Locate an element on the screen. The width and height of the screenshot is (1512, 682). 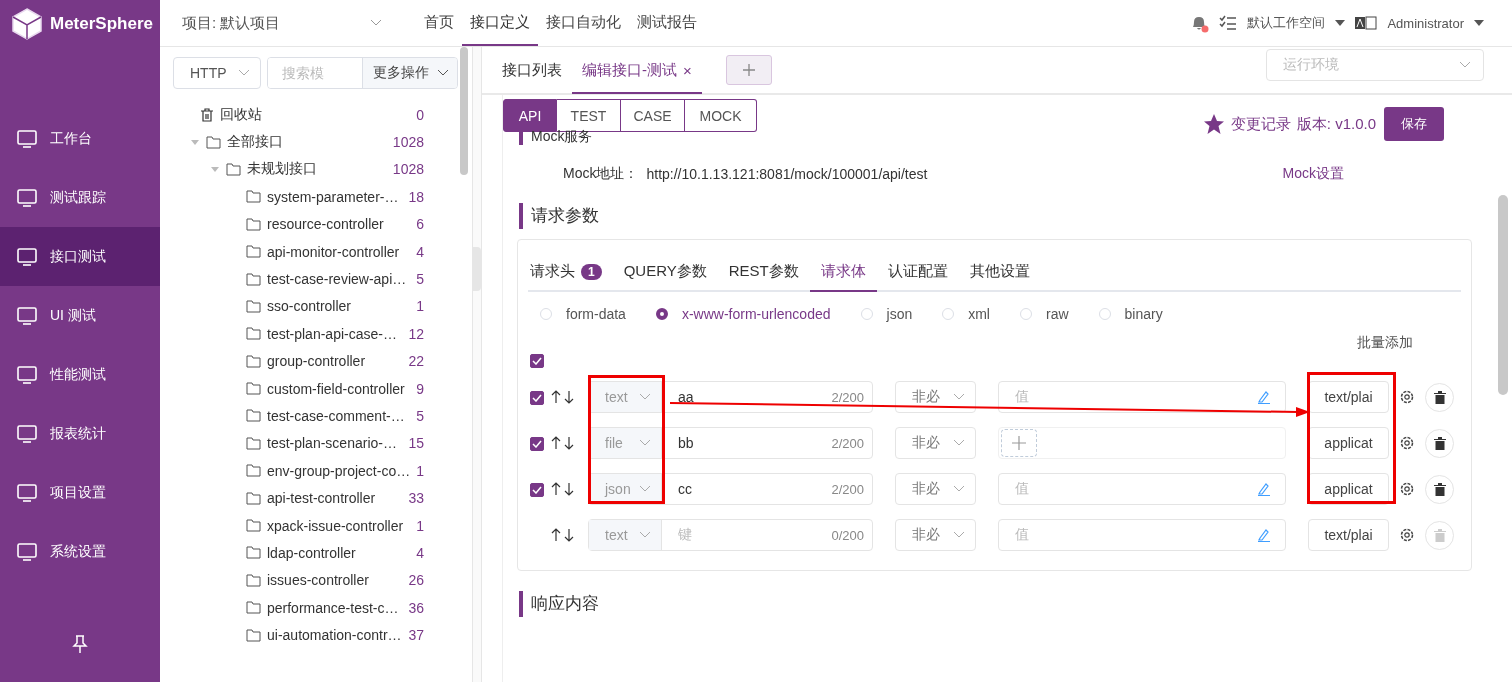
tree-count: 5 is located at coordinates (420, 279).